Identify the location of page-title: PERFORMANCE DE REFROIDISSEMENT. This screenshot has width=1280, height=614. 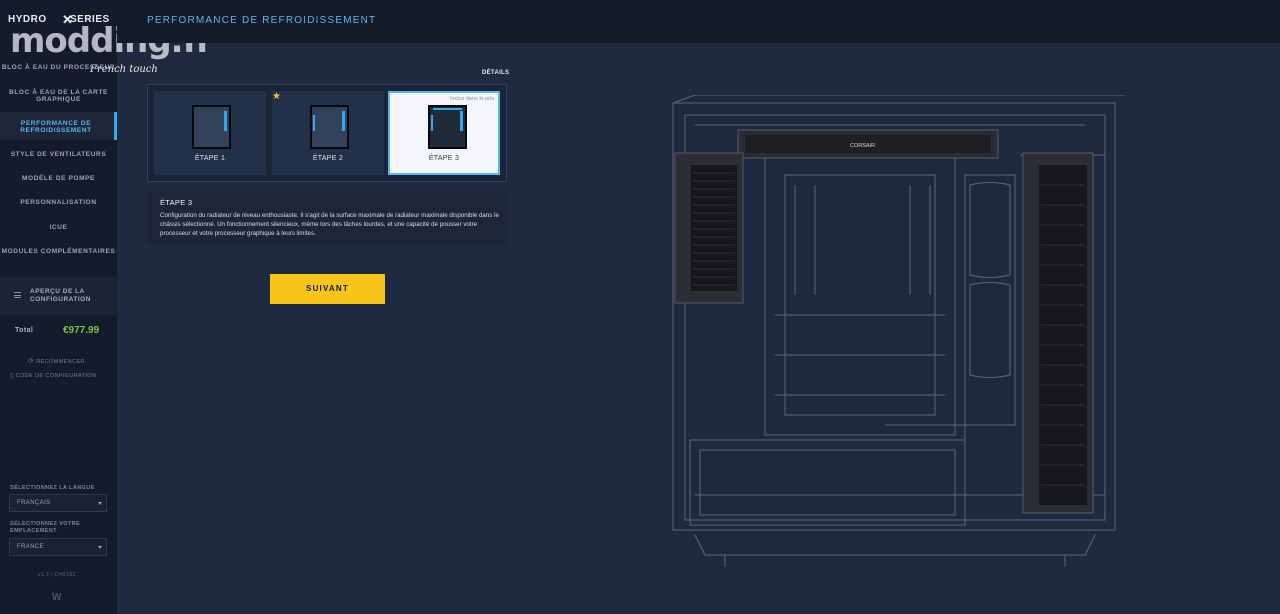
(262, 20).